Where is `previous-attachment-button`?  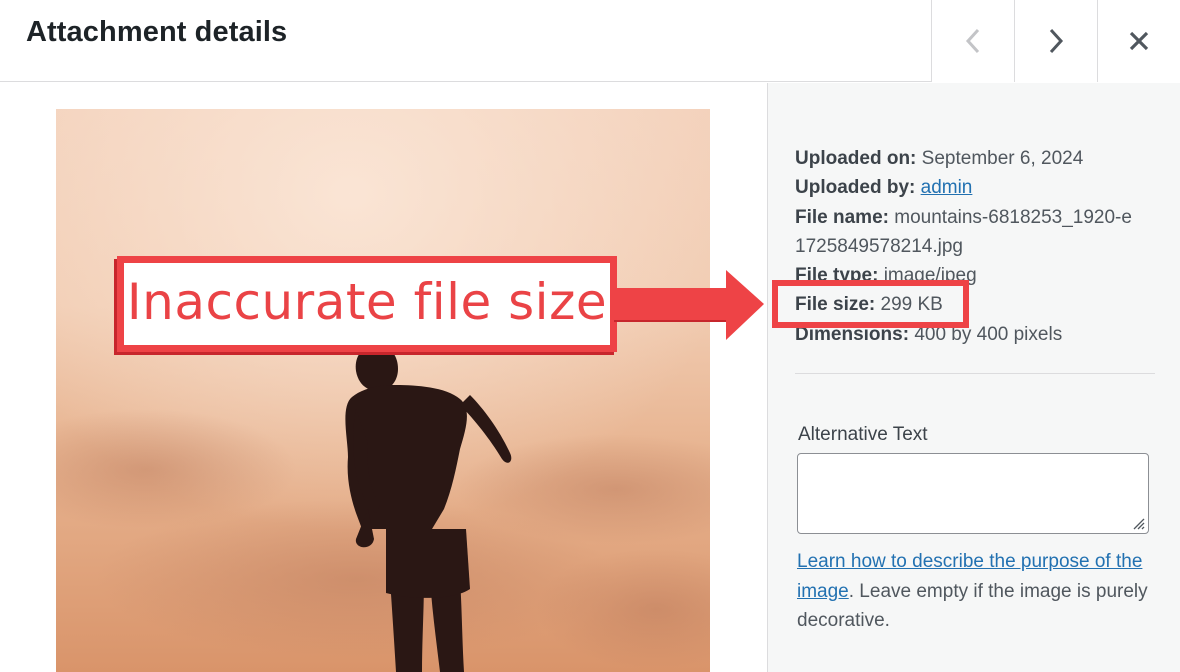 previous-attachment-button is located at coordinates (972, 41).